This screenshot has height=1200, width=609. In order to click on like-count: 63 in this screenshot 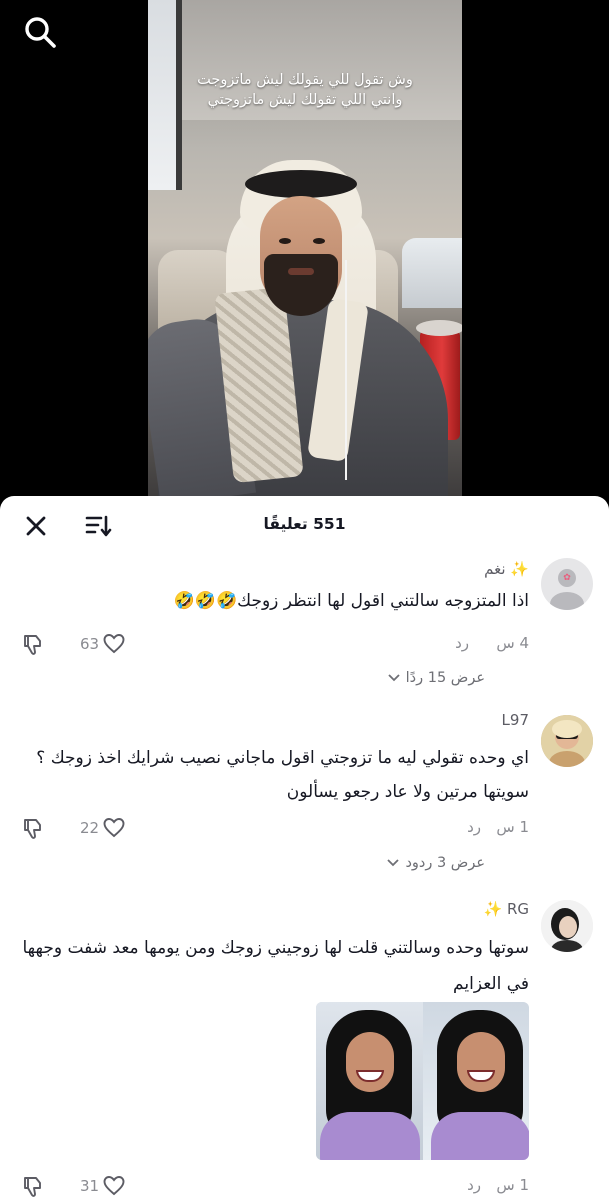, I will do `click(90, 644)`.